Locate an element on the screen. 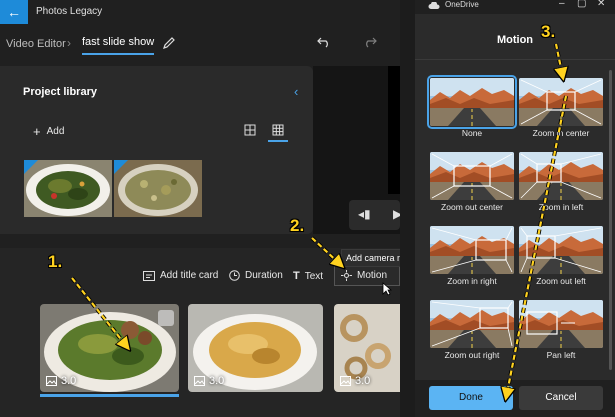  skip-back-icon: ◂▮ is located at coordinates (364, 214).